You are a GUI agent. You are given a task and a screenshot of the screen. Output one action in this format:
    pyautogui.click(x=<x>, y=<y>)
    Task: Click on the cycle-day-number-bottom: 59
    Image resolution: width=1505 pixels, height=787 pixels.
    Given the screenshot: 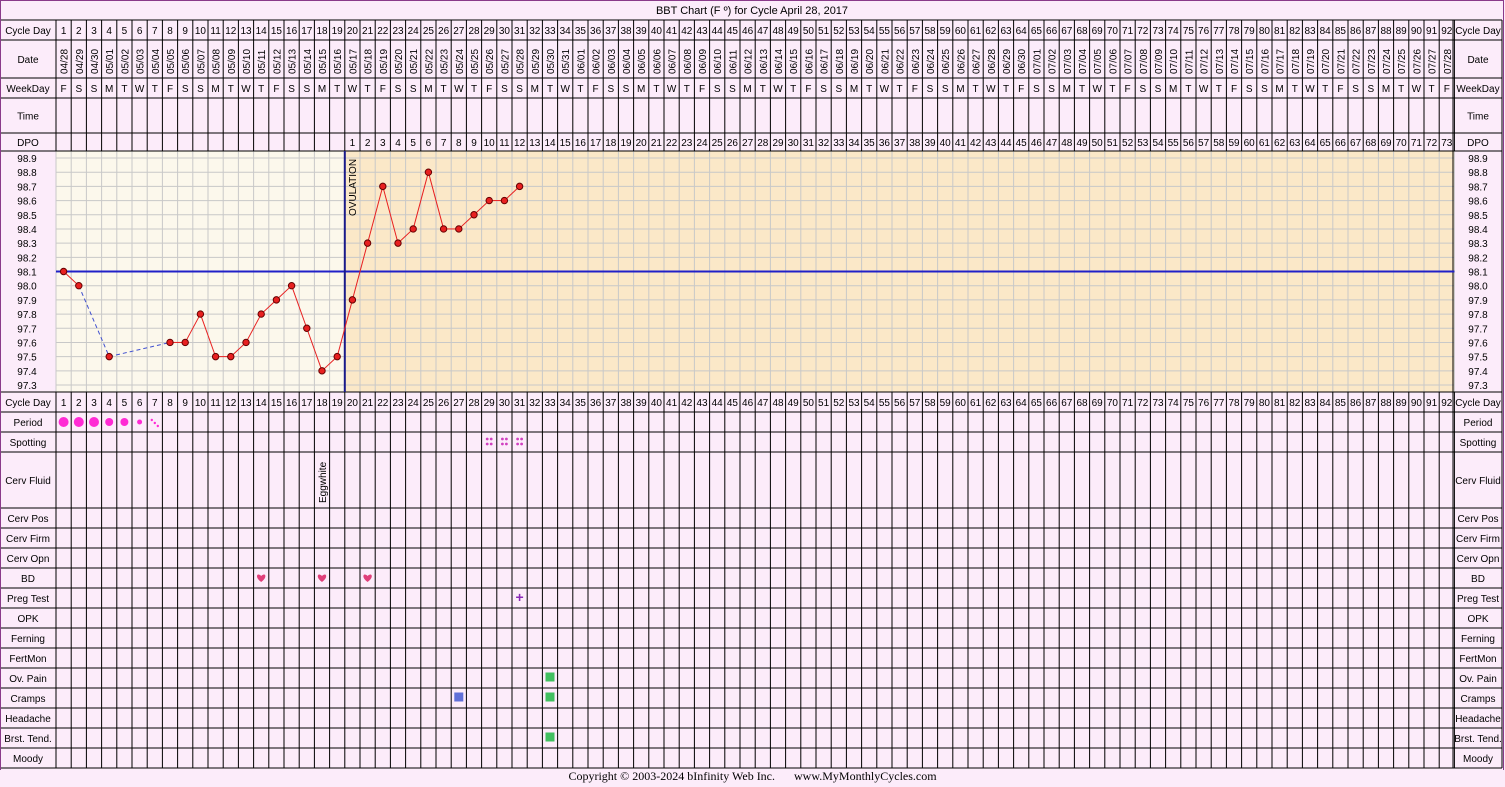 What is the action you would take?
    pyautogui.click(x=946, y=403)
    